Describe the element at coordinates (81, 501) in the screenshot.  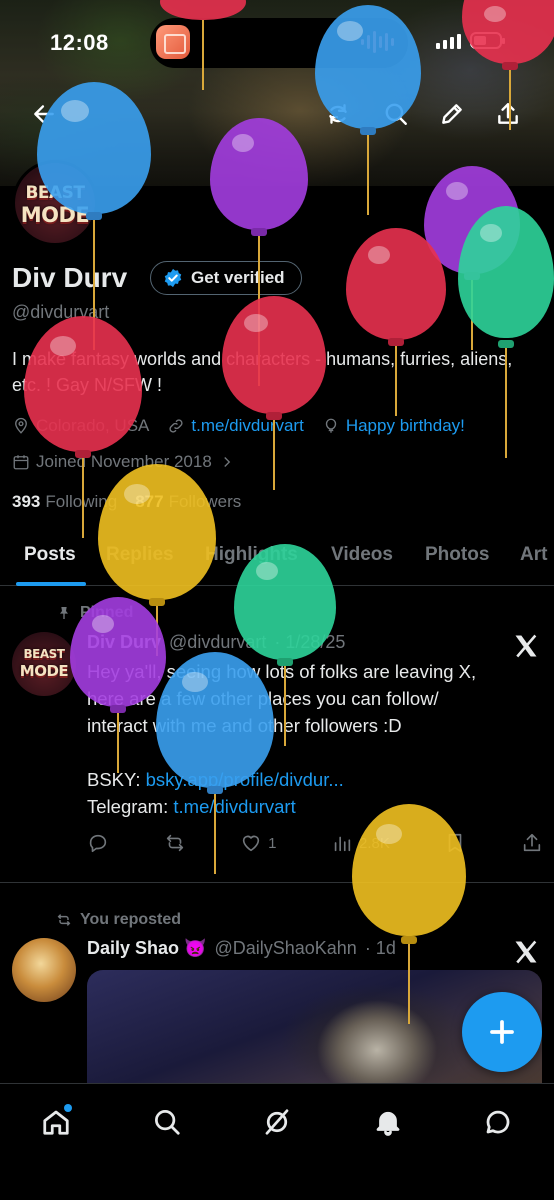
I see `following-label: Following` at that location.